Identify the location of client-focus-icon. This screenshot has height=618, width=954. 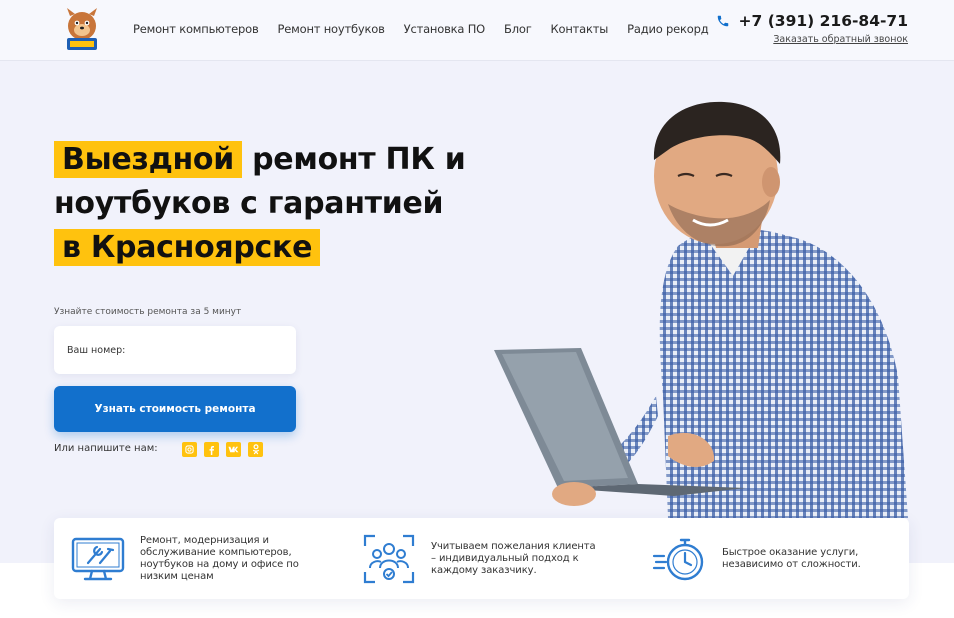
(389, 558).